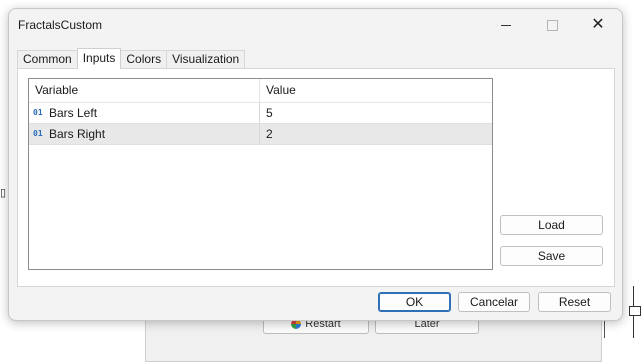 This screenshot has width=641, height=362. Describe the element at coordinates (315, 25) in the screenshot. I see `title-bar: FractalsCustom ✕` at that location.